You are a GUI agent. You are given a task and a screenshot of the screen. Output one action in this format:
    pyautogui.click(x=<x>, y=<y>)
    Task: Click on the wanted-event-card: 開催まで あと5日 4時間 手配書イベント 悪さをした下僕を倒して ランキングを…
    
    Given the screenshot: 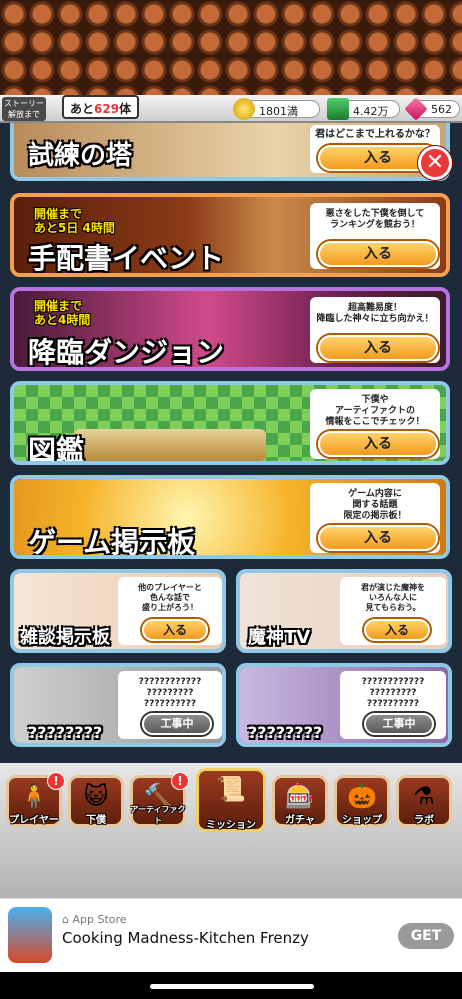 What is the action you would take?
    pyautogui.click(x=230, y=235)
    